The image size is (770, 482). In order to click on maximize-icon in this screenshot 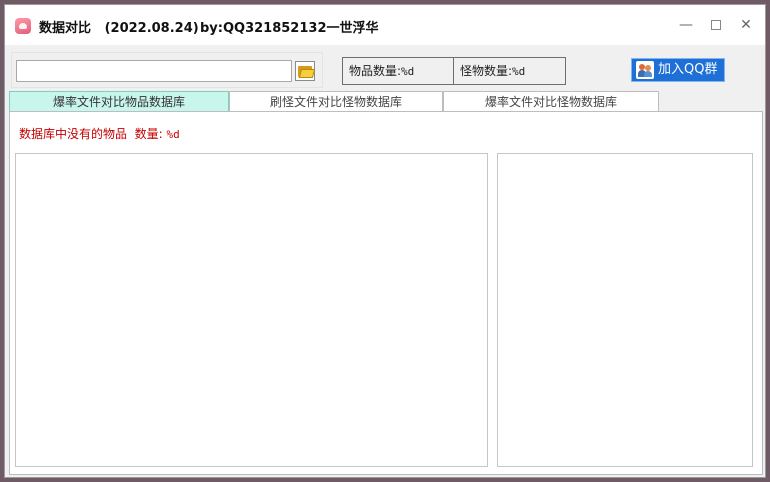, I will do `click(716, 25)`.